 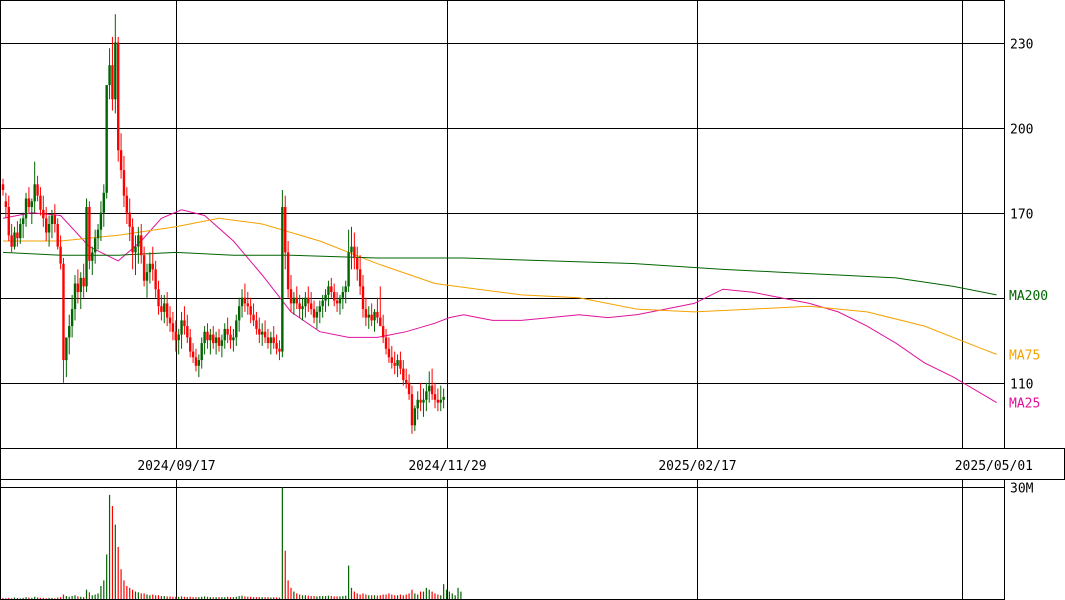 What do you see at coordinates (1021, 130) in the screenshot?
I see `price-tick-label: 200` at bounding box center [1021, 130].